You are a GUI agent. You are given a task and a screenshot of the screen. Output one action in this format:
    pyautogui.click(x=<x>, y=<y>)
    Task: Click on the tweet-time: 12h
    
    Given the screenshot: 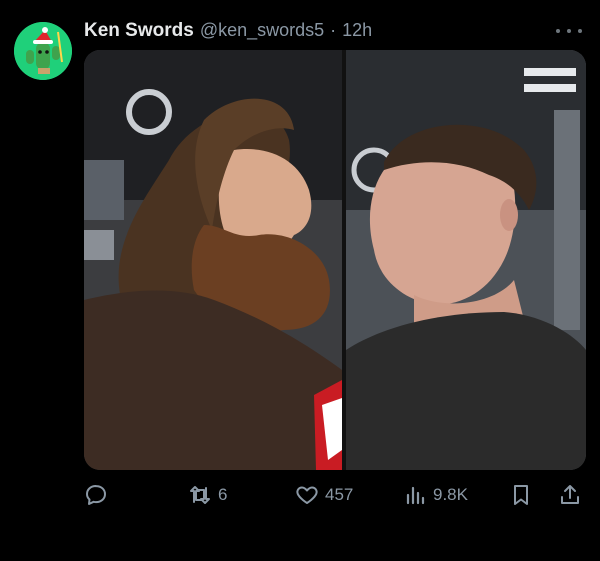 What is the action you would take?
    pyautogui.click(x=357, y=30)
    